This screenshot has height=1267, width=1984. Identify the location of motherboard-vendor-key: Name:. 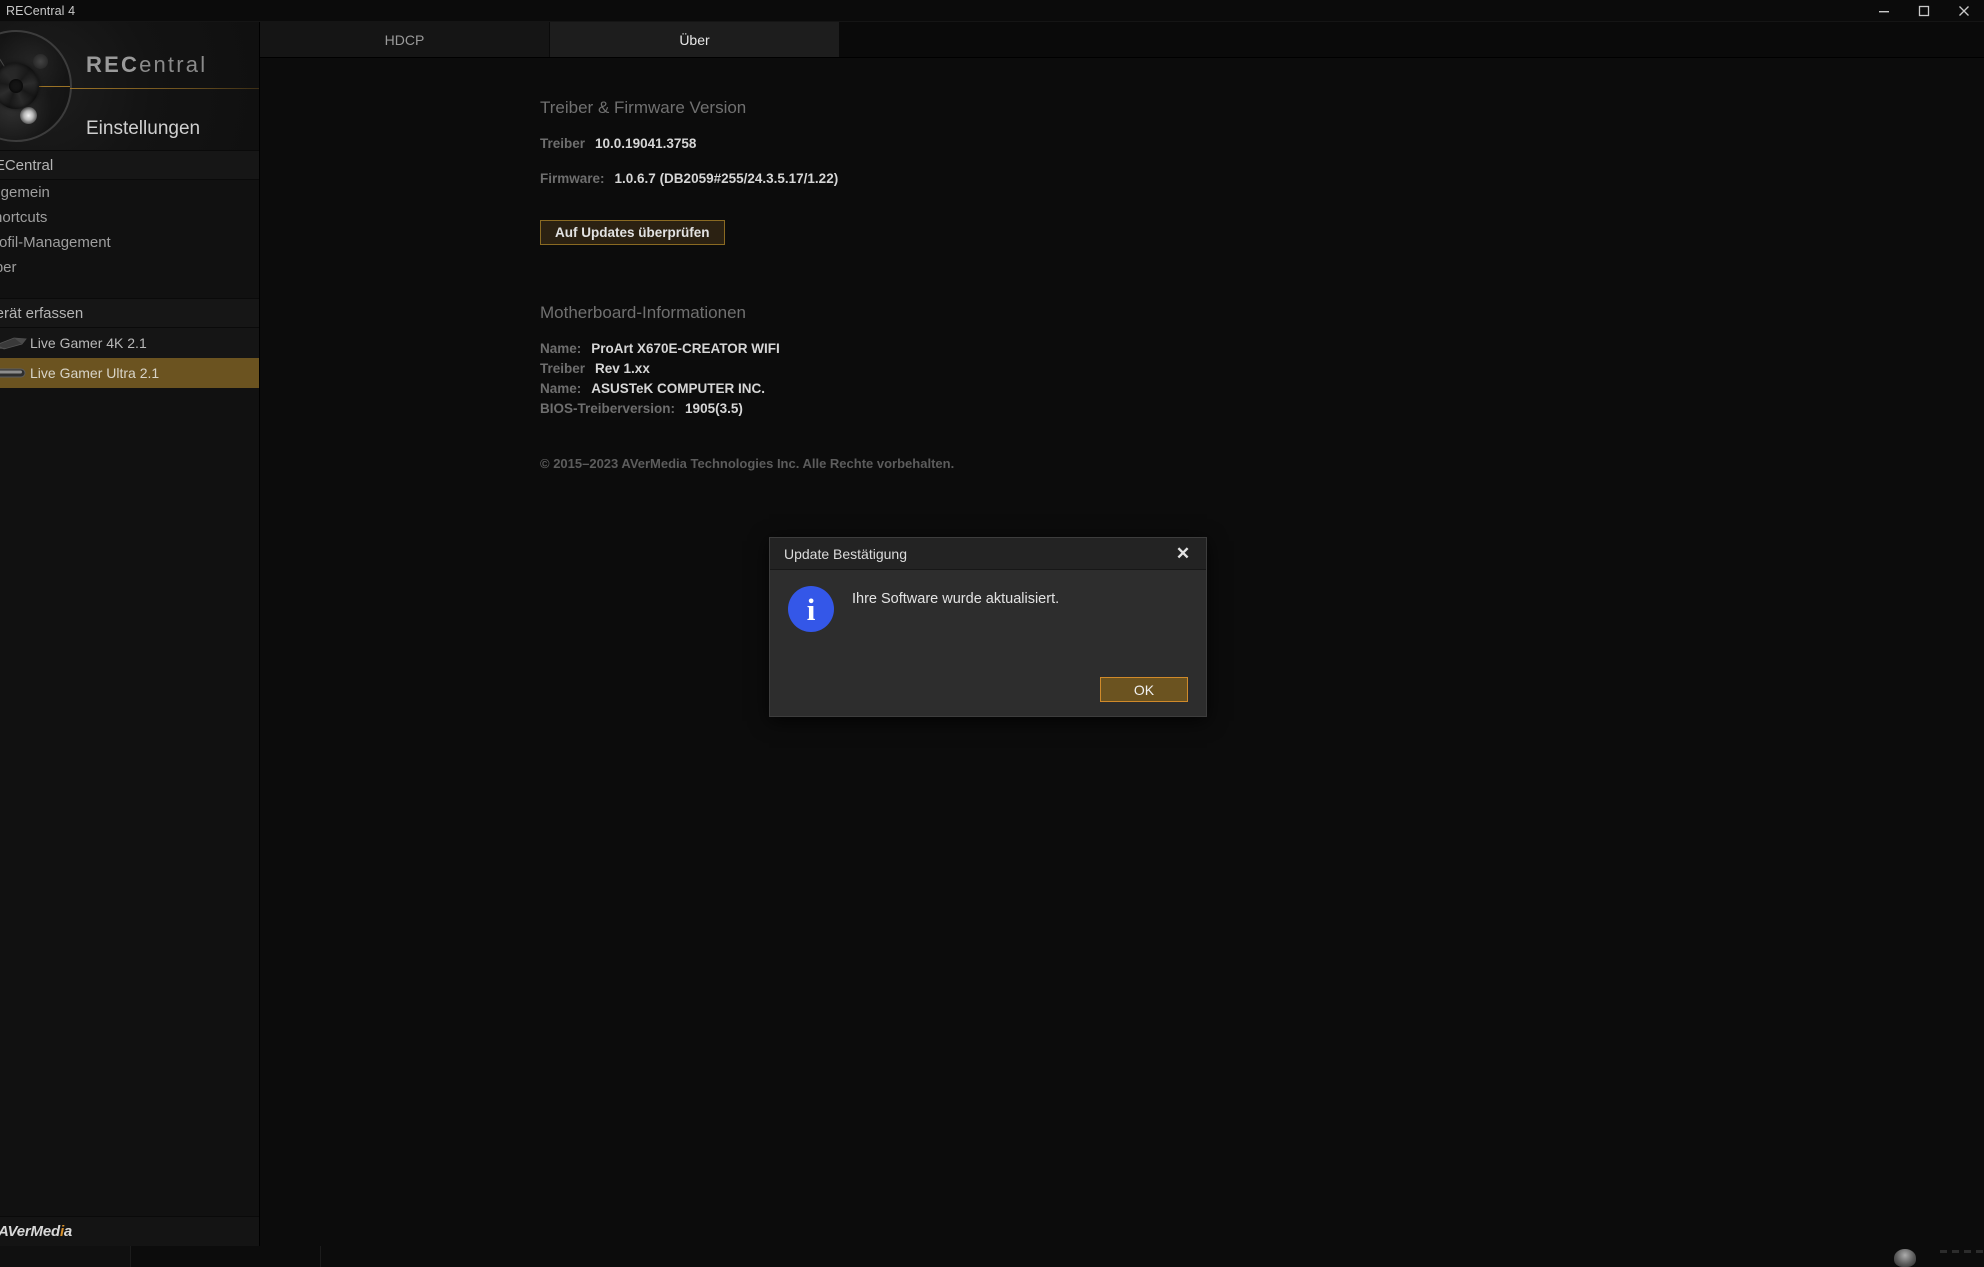
(561, 388).